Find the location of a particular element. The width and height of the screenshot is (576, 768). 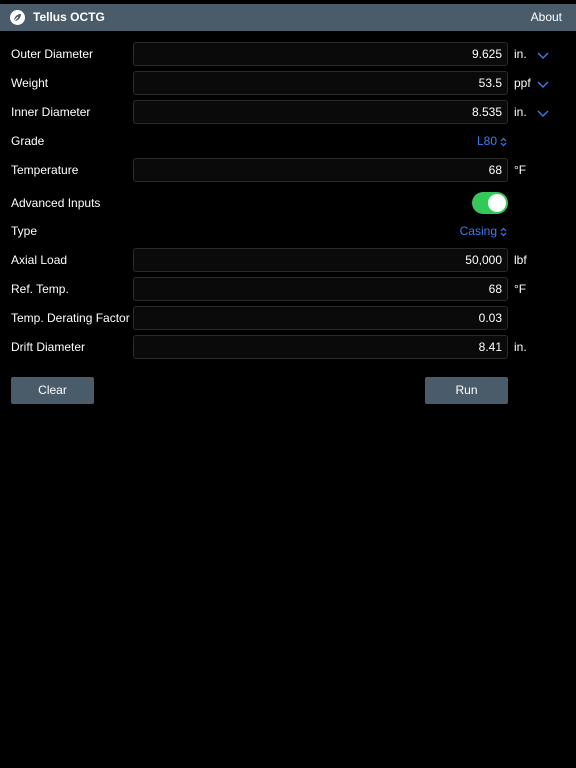

drift-diameter-row: Drift Diameter 8.41 in. is located at coordinates (288, 347).